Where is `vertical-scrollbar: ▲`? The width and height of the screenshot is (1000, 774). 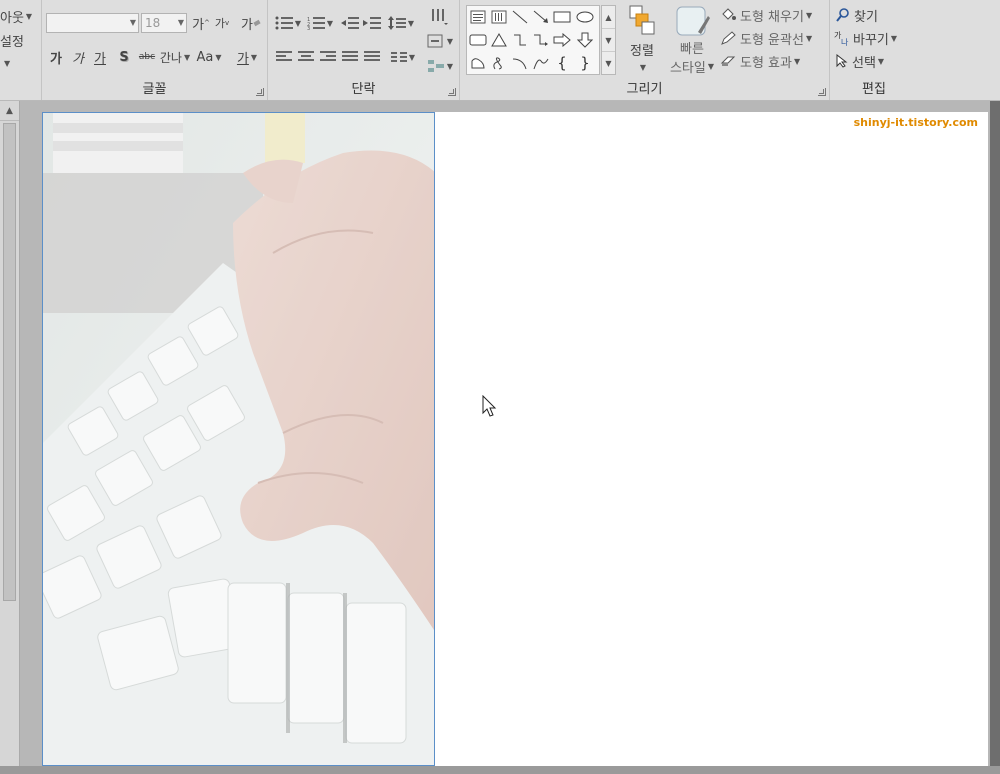 vertical-scrollbar: ▲ is located at coordinates (10, 437).